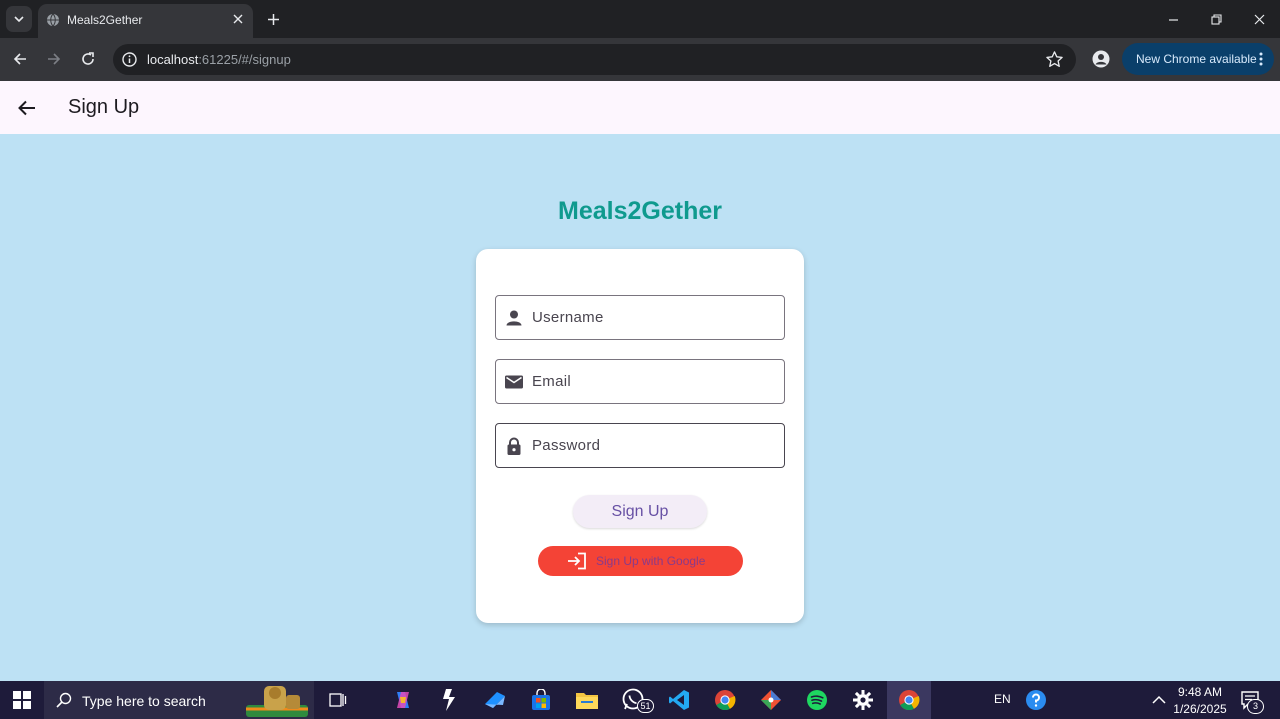  I want to click on chrome-update-button: New Chrome available, so click(1198, 59).